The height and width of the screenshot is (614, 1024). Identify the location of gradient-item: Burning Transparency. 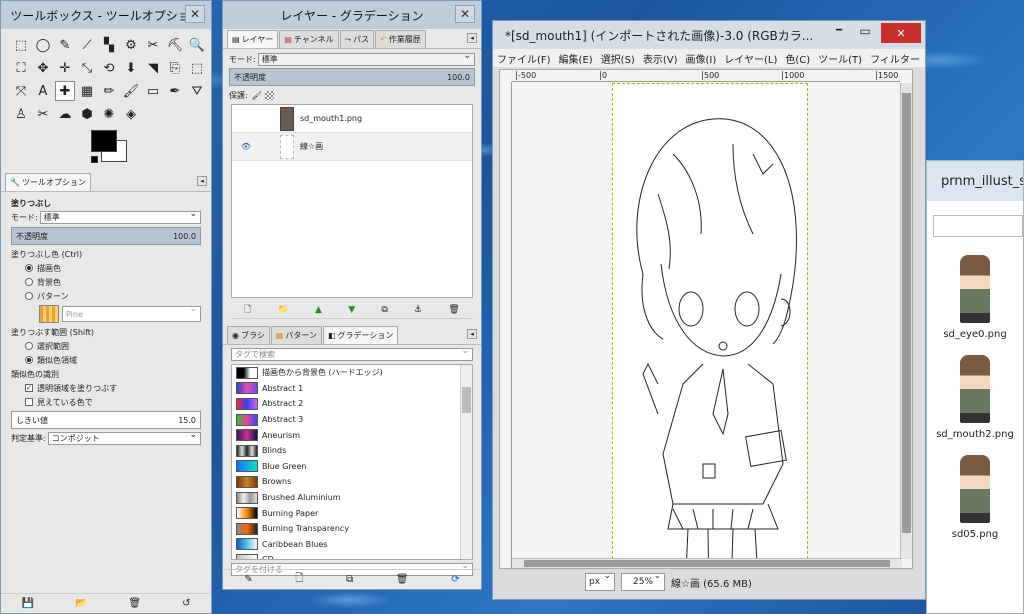
(345, 529).